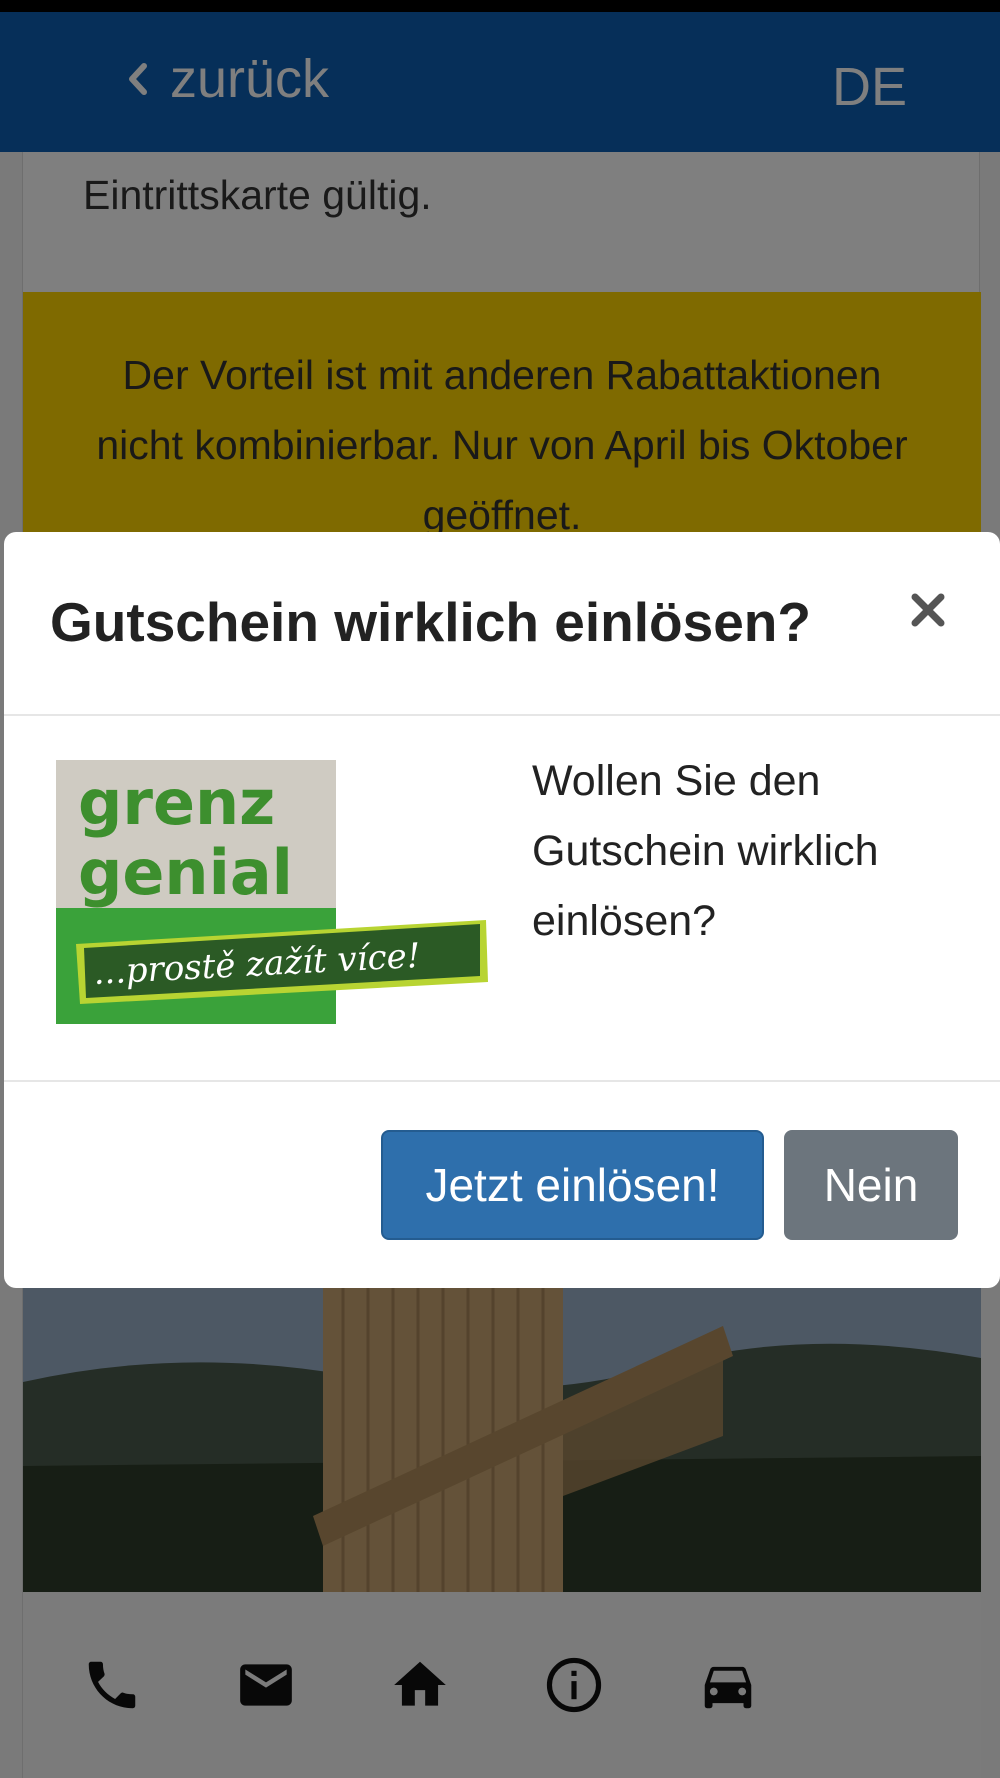 The width and height of the screenshot is (1000, 1778). I want to click on cancel-button: Nein, so click(871, 1185).